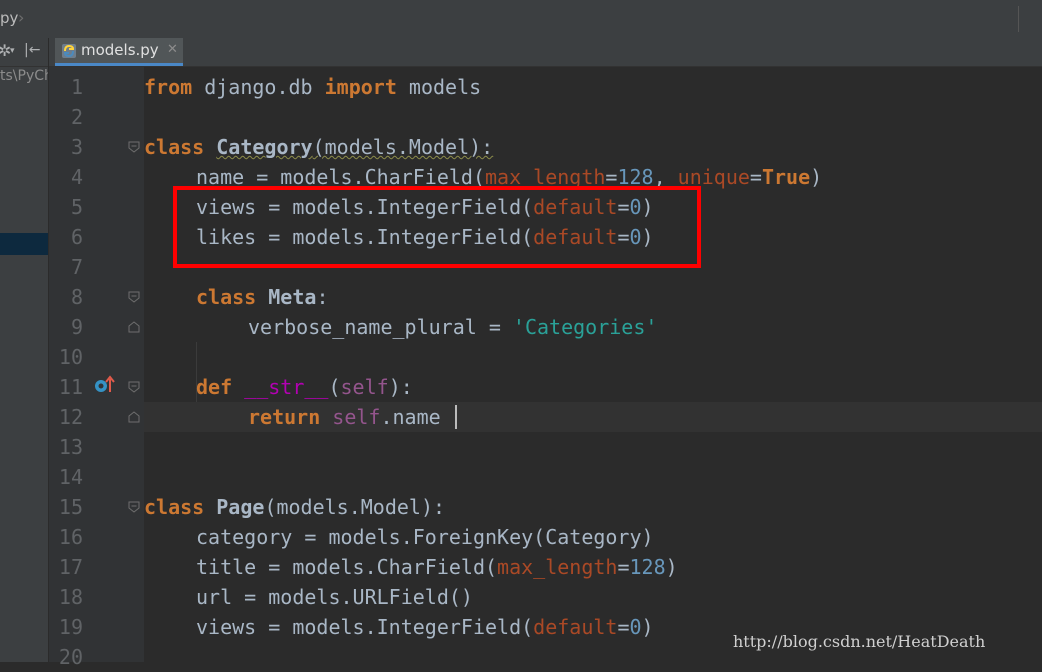  I want to click on text-cursor, so click(456, 417).